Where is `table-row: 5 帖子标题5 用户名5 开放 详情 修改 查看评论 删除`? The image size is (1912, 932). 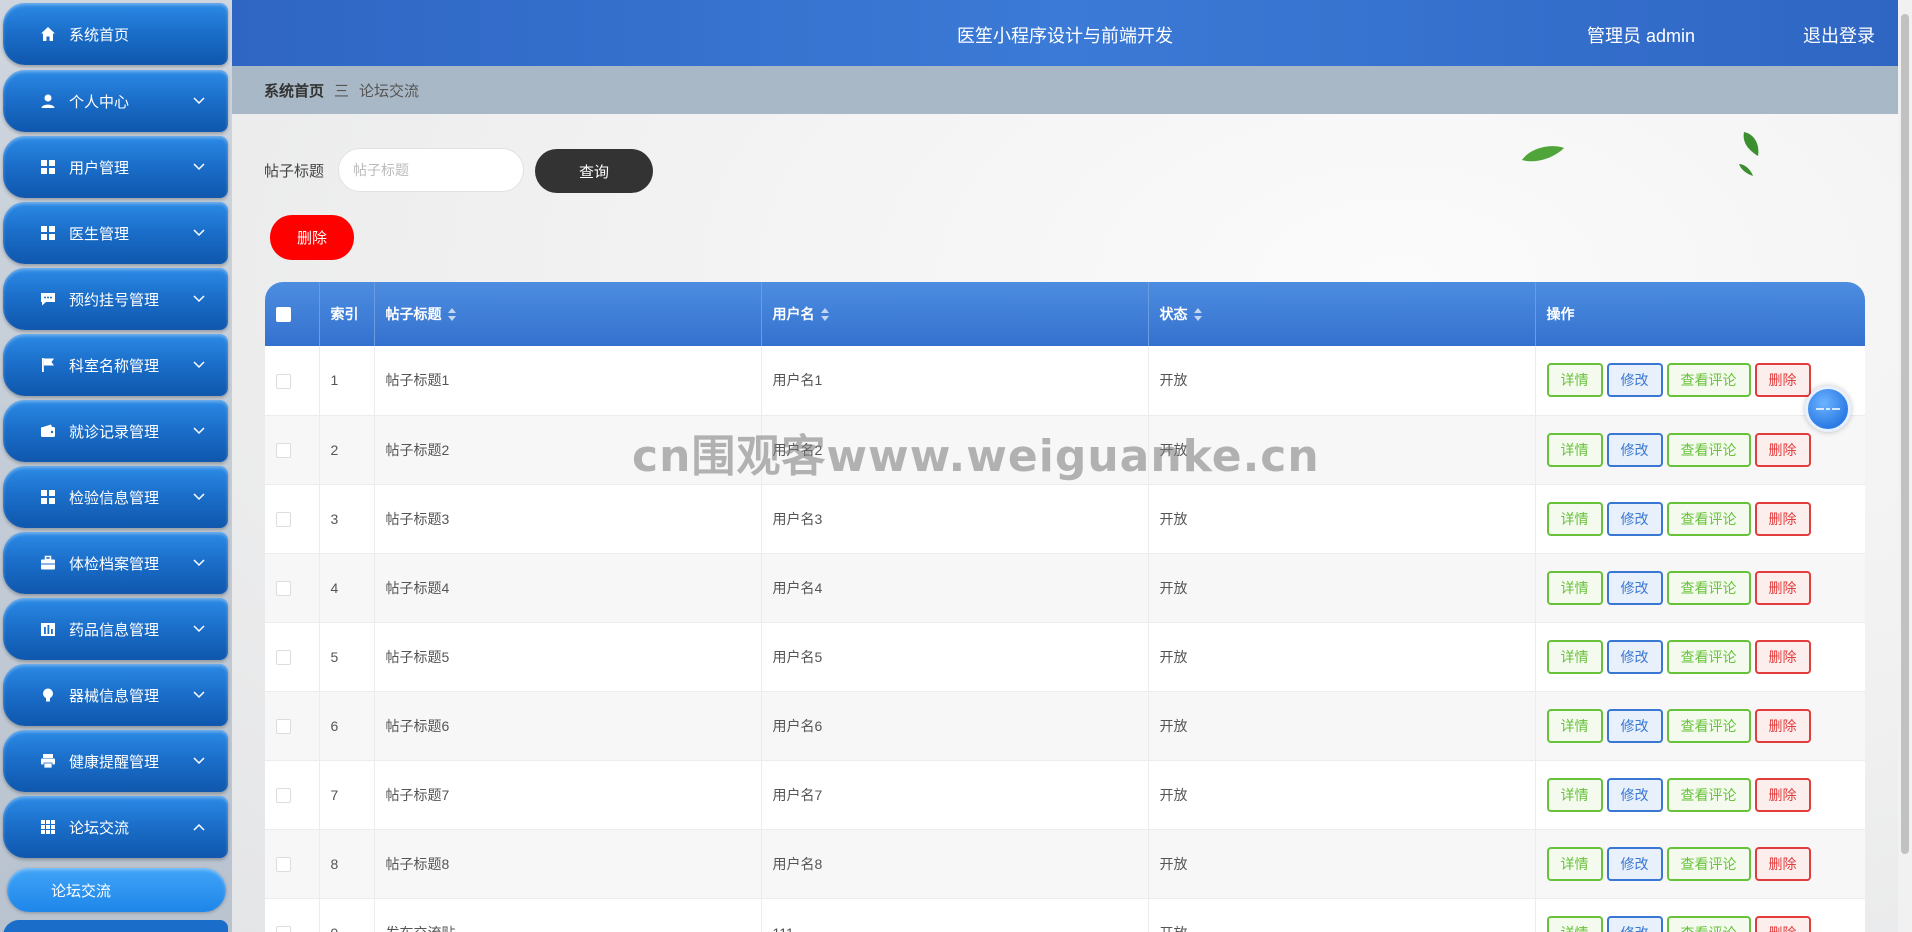 table-row: 5 帖子标题5 用户名5 开放 详情 修改 查看评论 删除 is located at coordinates (1065, 657).